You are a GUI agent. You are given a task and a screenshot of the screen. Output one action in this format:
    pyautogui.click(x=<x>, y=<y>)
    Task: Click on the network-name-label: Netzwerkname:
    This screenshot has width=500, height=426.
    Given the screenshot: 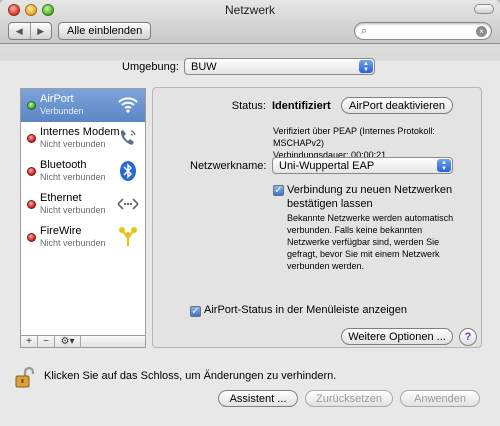 What is the action you would take?
    pyautogui.click(x=228, y=166)
    